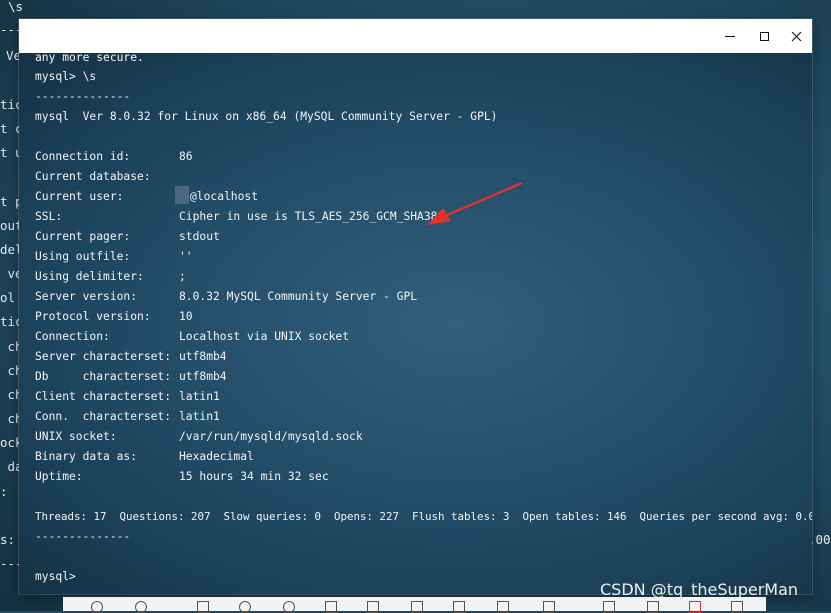 This screenshot has width=831, height=613. Describe the element at coordinates (59, 476) in the screenshot. I see `status-label: Uptime:` at that location.